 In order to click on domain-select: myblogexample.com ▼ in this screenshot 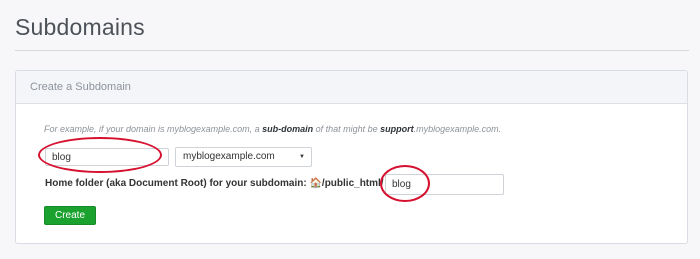, I will do `click(243, 157)`.